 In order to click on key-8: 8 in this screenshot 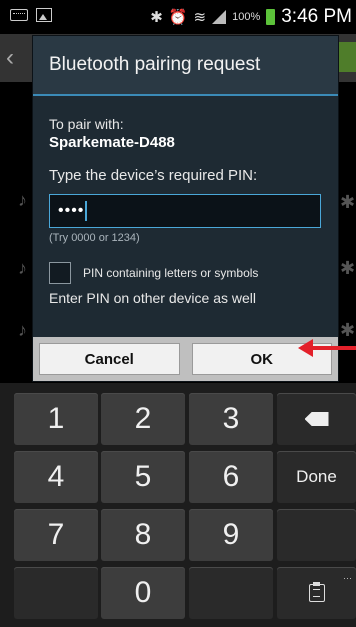, I will do `click(143, 535)`.